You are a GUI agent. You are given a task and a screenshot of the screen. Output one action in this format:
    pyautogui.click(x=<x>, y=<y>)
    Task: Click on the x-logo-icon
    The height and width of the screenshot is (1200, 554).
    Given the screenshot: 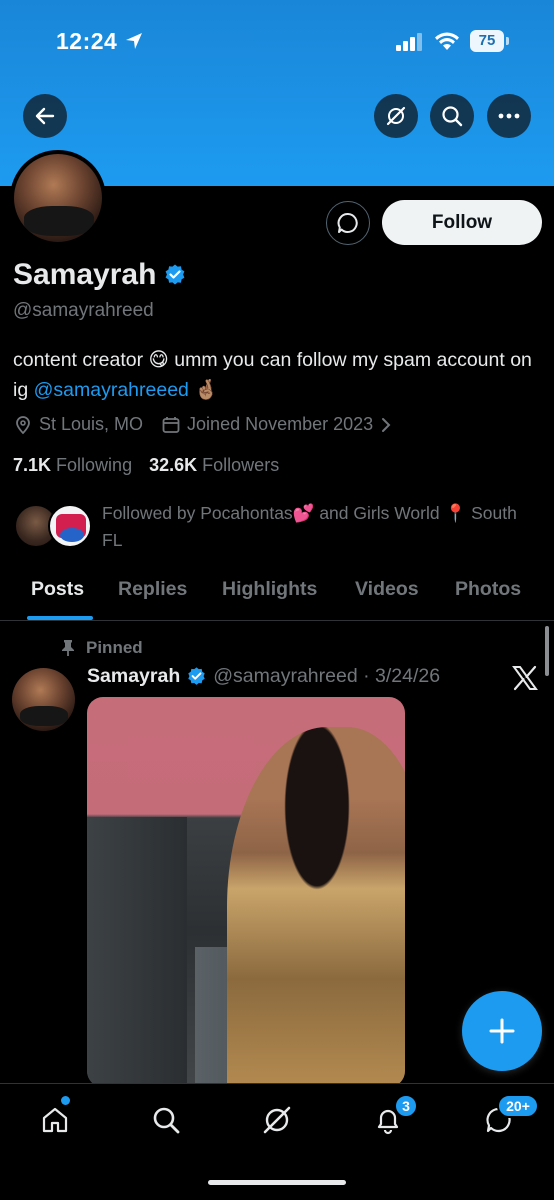 What is the action you would take?
    pyautogui.click(x=525, y=678)
    